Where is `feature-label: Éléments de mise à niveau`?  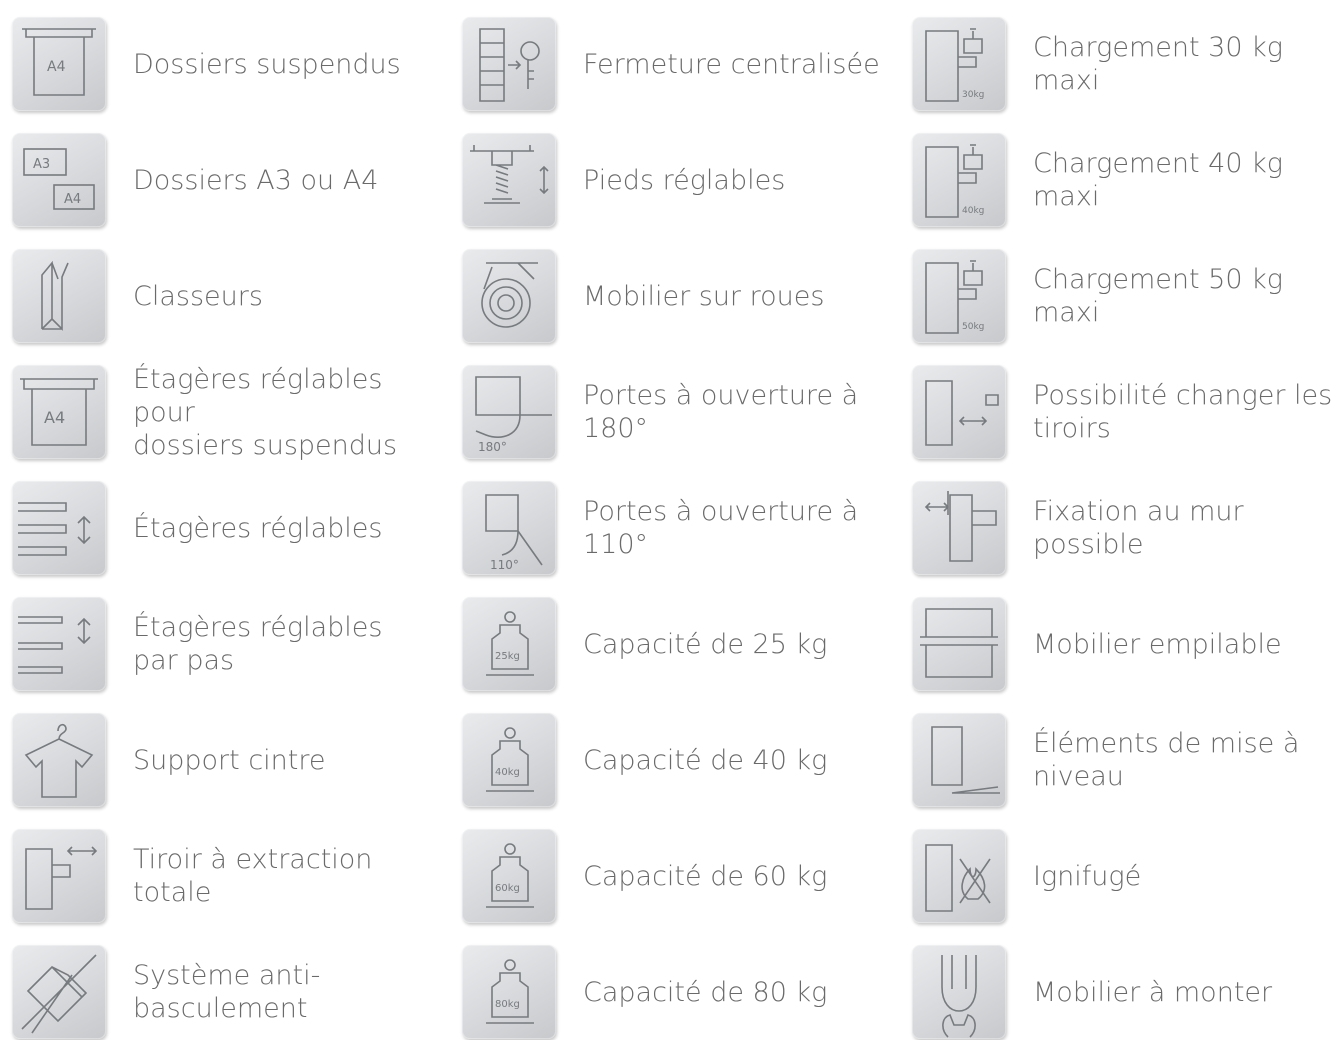 feature-label: Éléments de mise à niveau is located at coordinates (1166, 760).